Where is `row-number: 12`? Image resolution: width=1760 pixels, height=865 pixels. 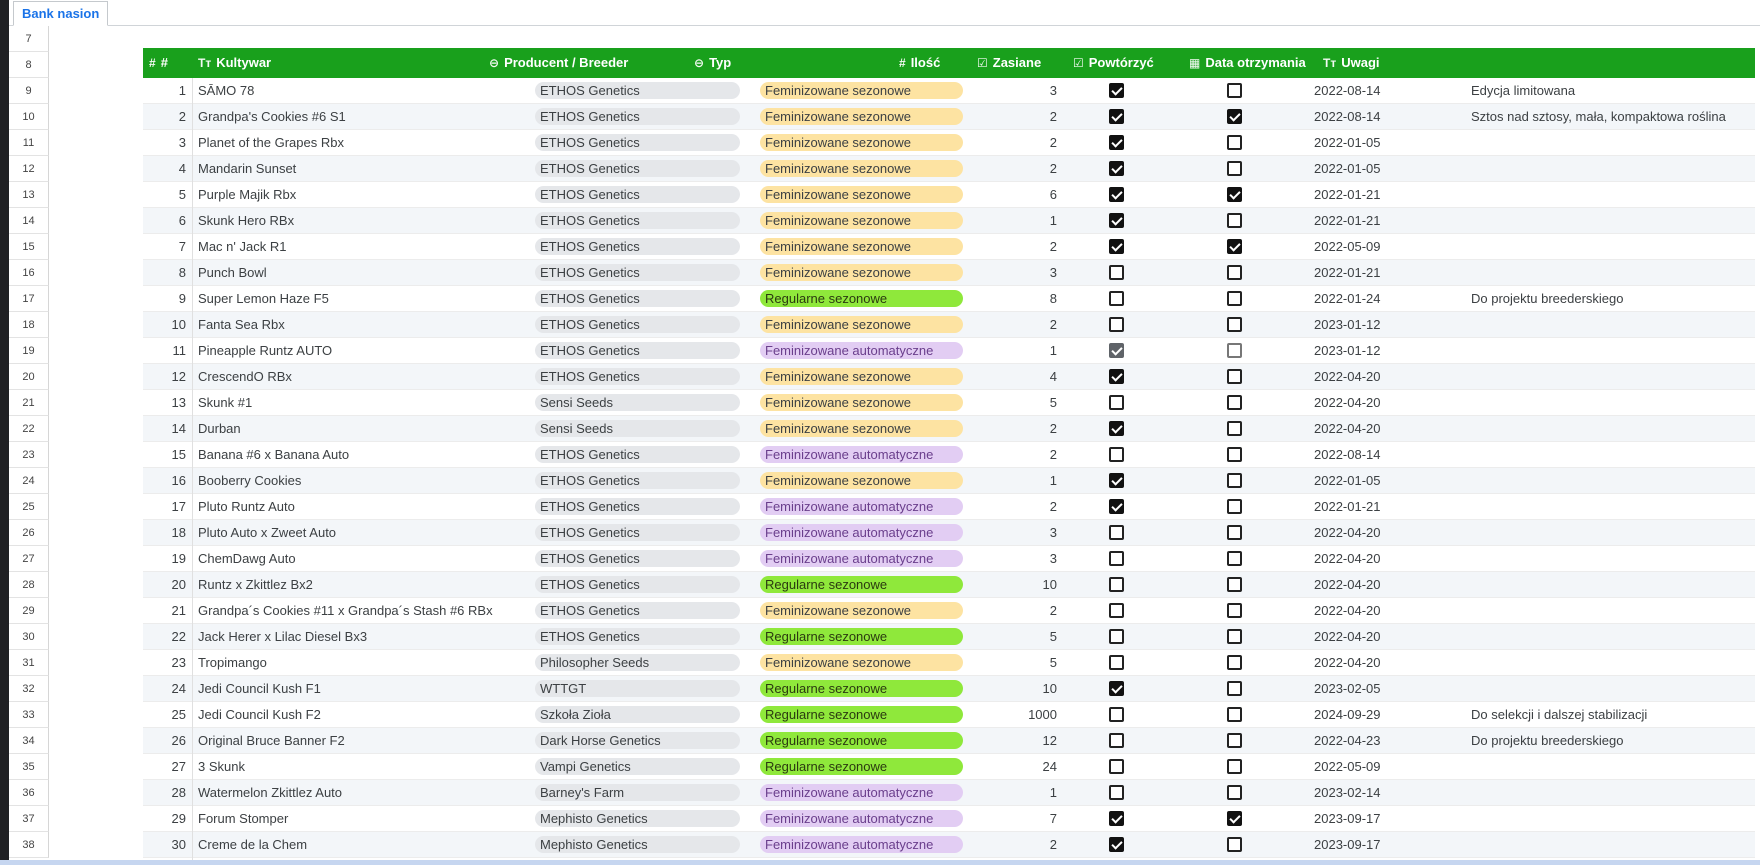 row-number: 12 is located at coordinates (29, 169).